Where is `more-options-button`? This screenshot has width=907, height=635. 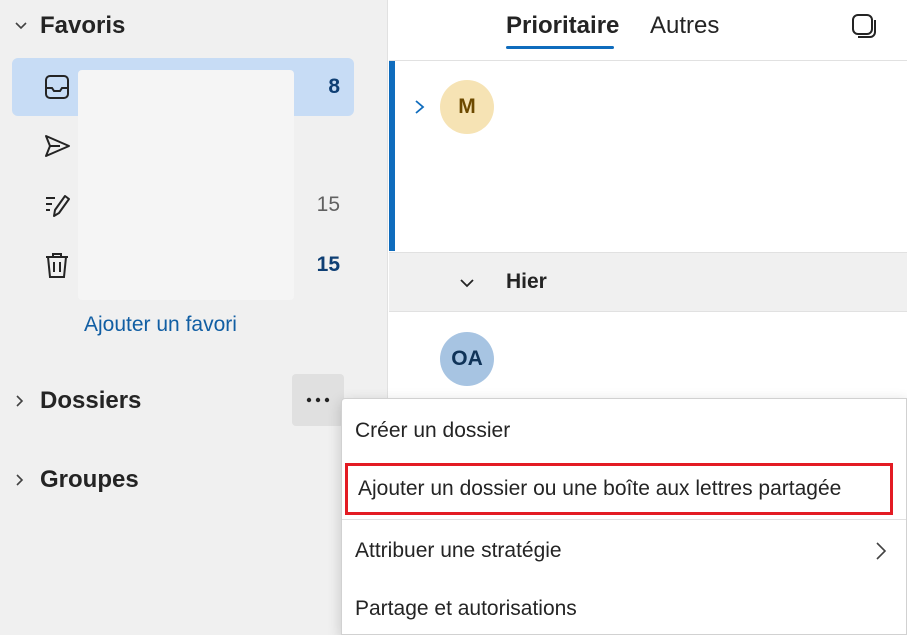
more-options-button is located at coordinates (318, 400).